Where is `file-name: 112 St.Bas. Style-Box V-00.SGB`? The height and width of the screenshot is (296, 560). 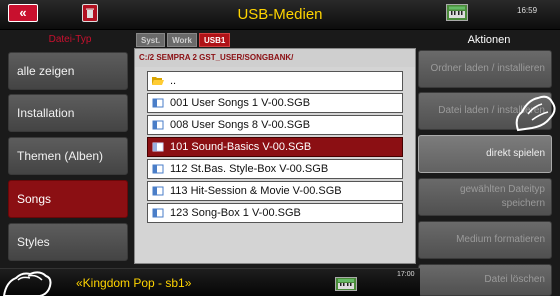
file-name: 112 St.Bas. Style-Box V-00.SGB is located at coordinates (249, 169).